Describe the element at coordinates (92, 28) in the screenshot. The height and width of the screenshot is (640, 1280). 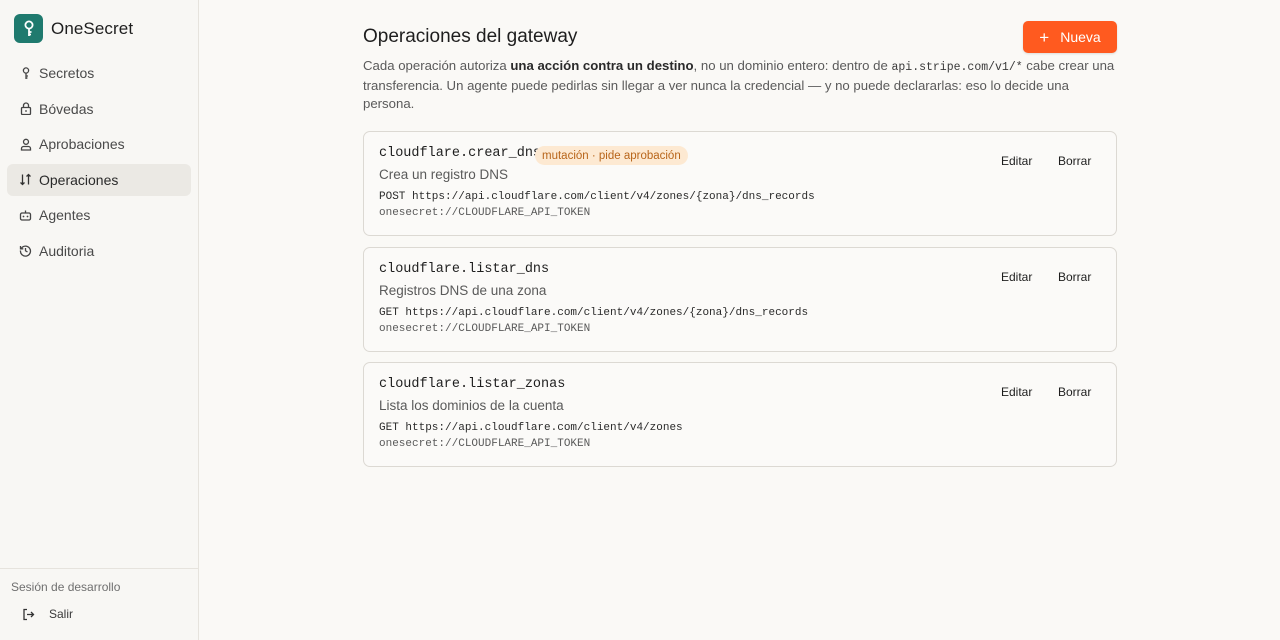
I see `brand-name: OneSecret` at that location.